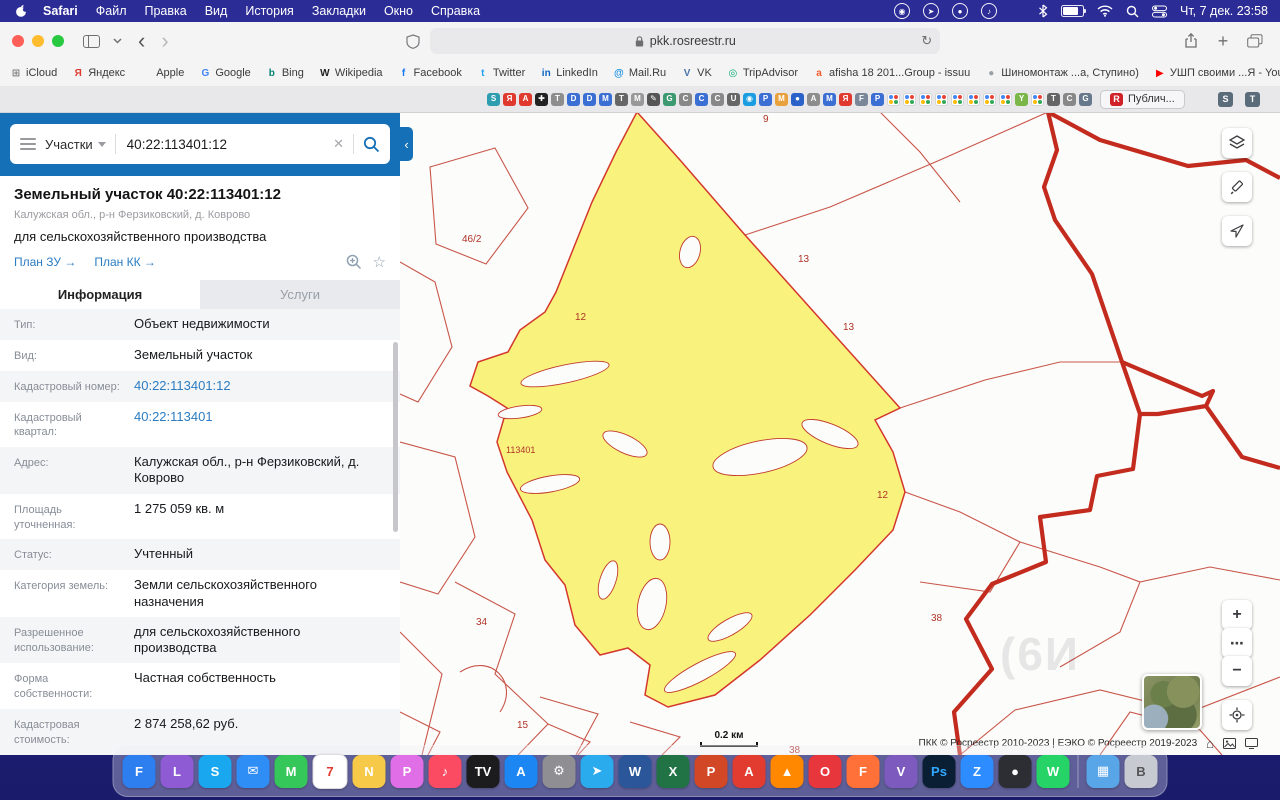 The image size is (1280, 800). I want to click on sidebar-chevron-icon, so click(117, 41).